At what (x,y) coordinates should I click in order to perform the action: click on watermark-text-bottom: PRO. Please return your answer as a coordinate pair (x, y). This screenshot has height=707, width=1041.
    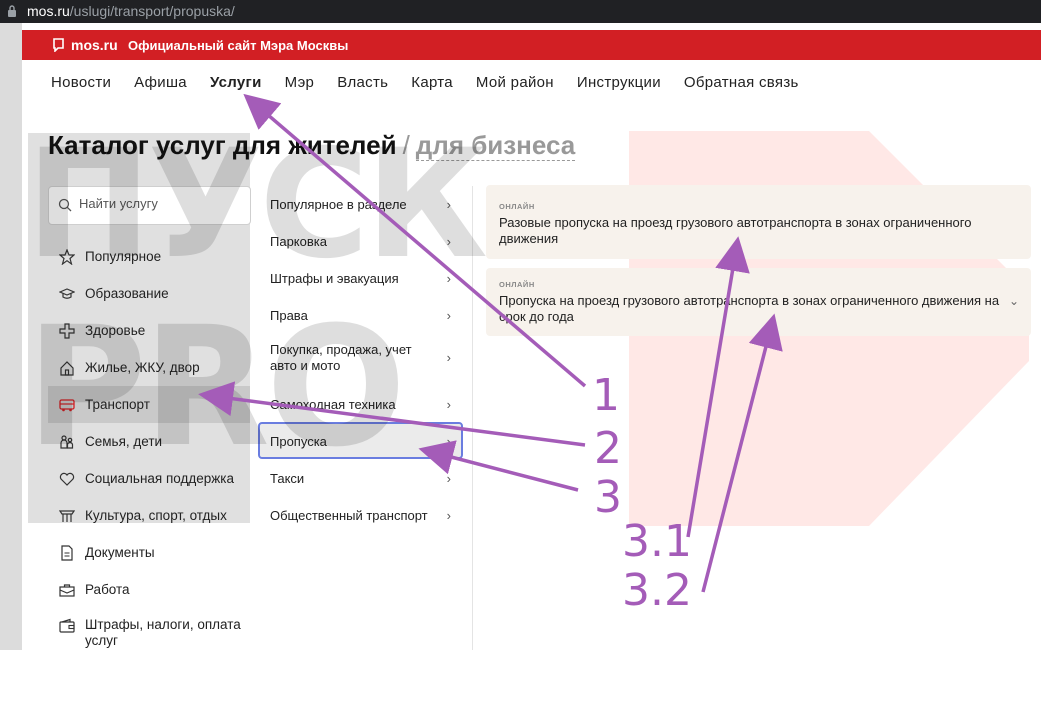
    Looking at the image, I should click on (216, 387).